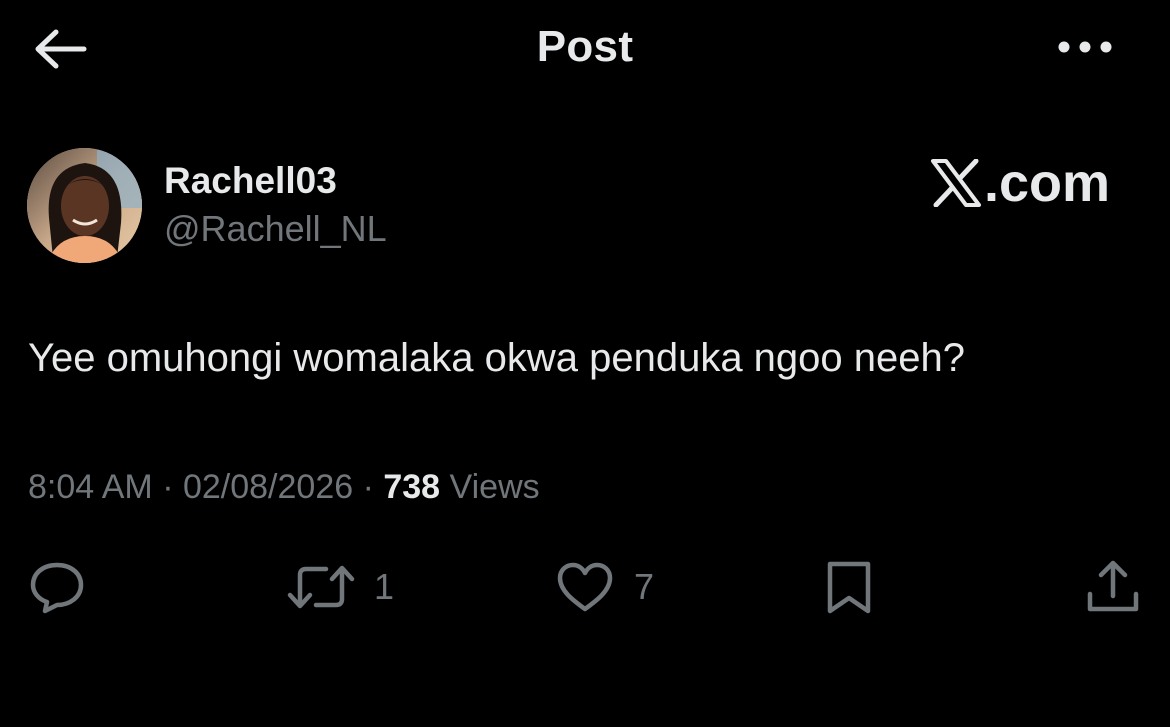 The width and height of the screenshot is (1170, 727). Describe the element at coordinates (644, 586) in the screenshot. I see `like-count: 7` at that location.